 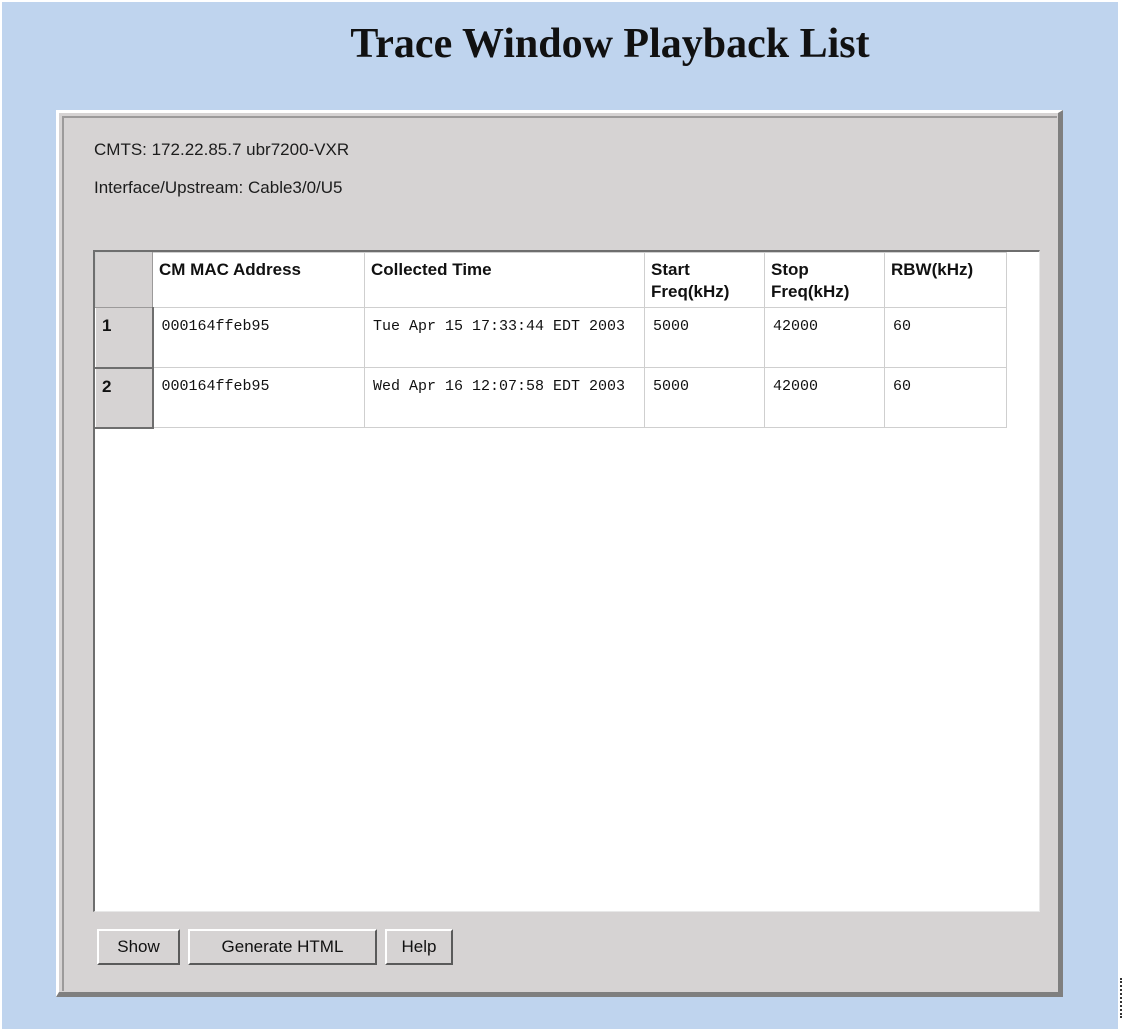 What do you see at coordinates (124, 398) in the screenshot?
I see `row-number: 2` at bounding box center [124, 398].